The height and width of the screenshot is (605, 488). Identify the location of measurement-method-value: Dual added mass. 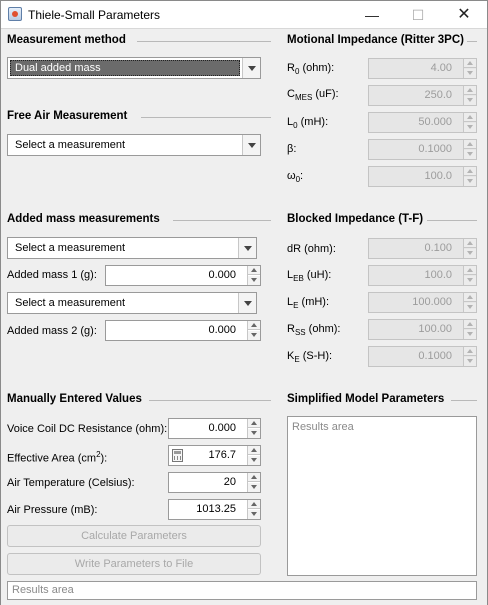
(58, 68).